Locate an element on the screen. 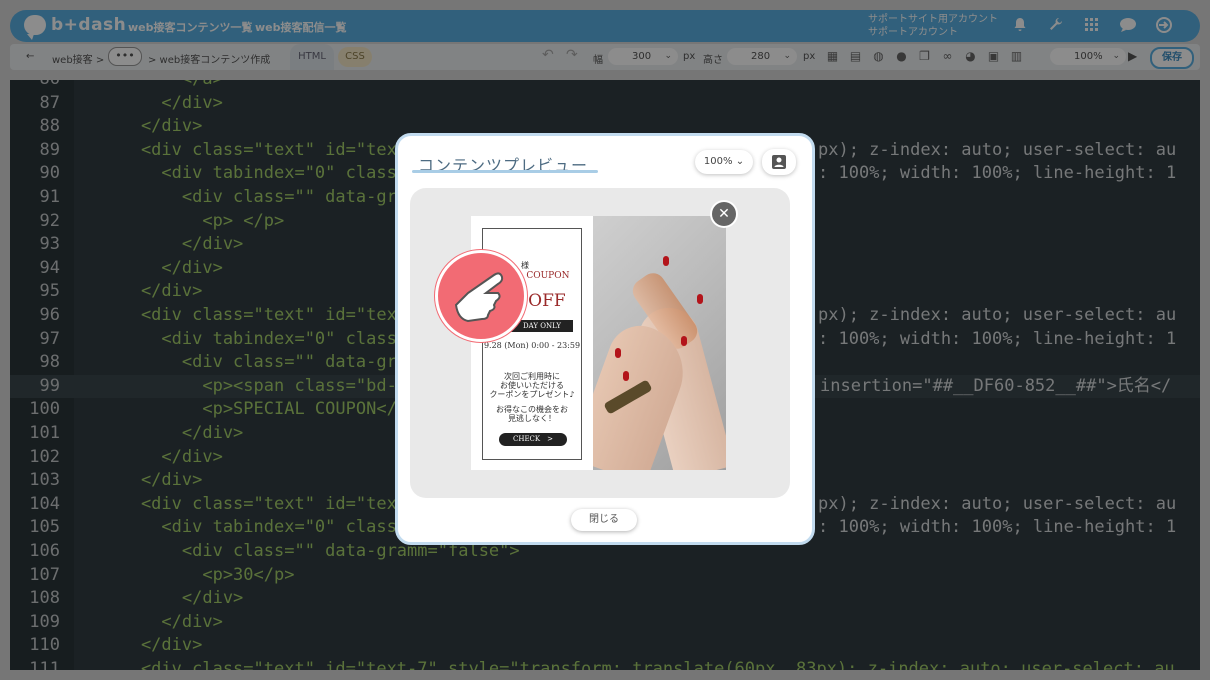 This screenshot has height=680, width=1210. pointing-hand-icon is located at coordinates (481, 296).